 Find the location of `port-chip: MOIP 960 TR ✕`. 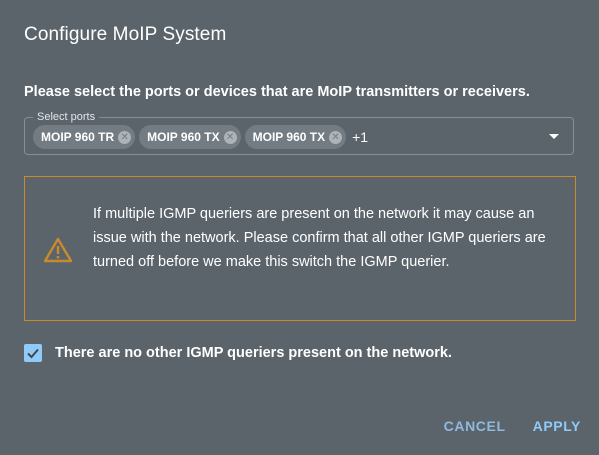

port-chip: MOIP 960 TR ✕ is located at coordinates (84, 137).